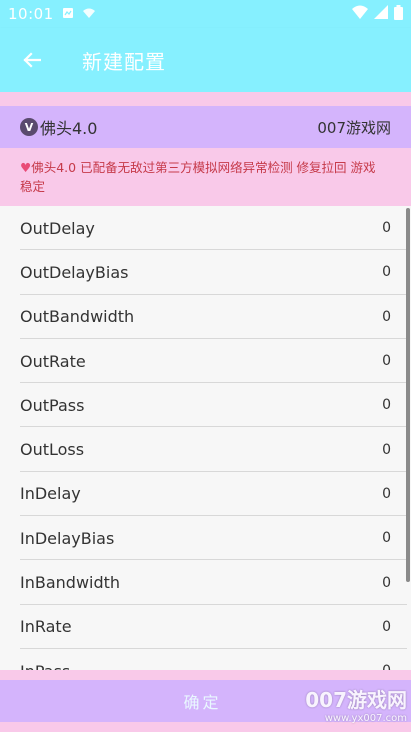  What do you see at coordinates (205, 361) in the screenshot?
I see `list-item-out-rate: OutRate 0` at bounding box center [205, 361].